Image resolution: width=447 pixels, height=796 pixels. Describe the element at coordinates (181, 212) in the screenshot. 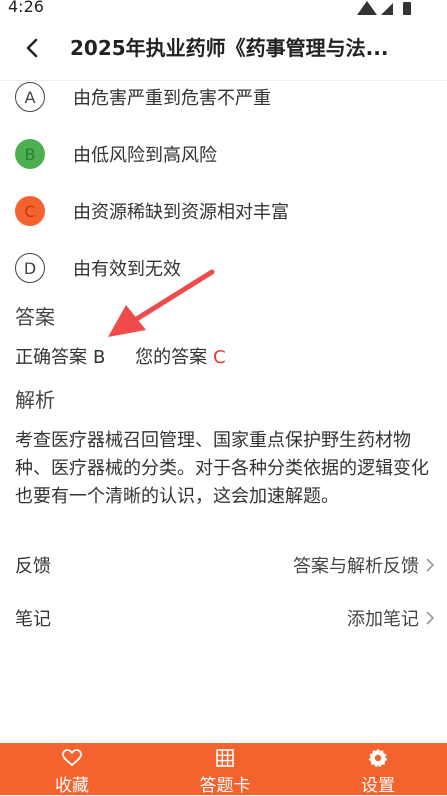

I see `option-c-text: 由资源稀缺到资源相对丰富` at that location.